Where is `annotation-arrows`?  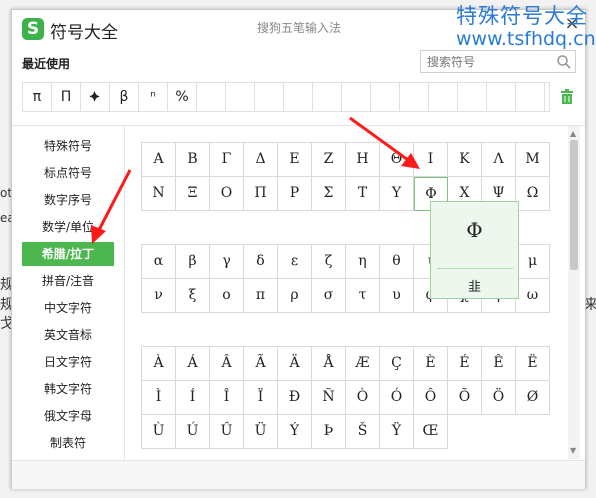
annotation-arrows is located at coordinates (255, 180).